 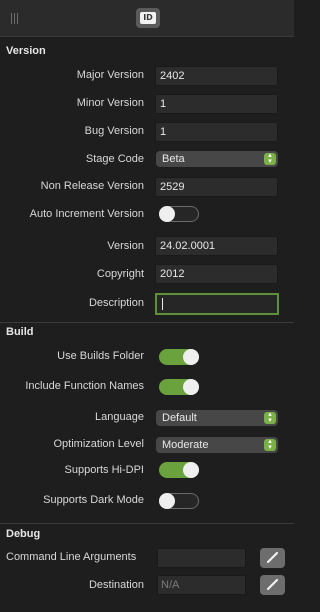 I want to click on copyright-field: 2012, so click(x=216, y=274).